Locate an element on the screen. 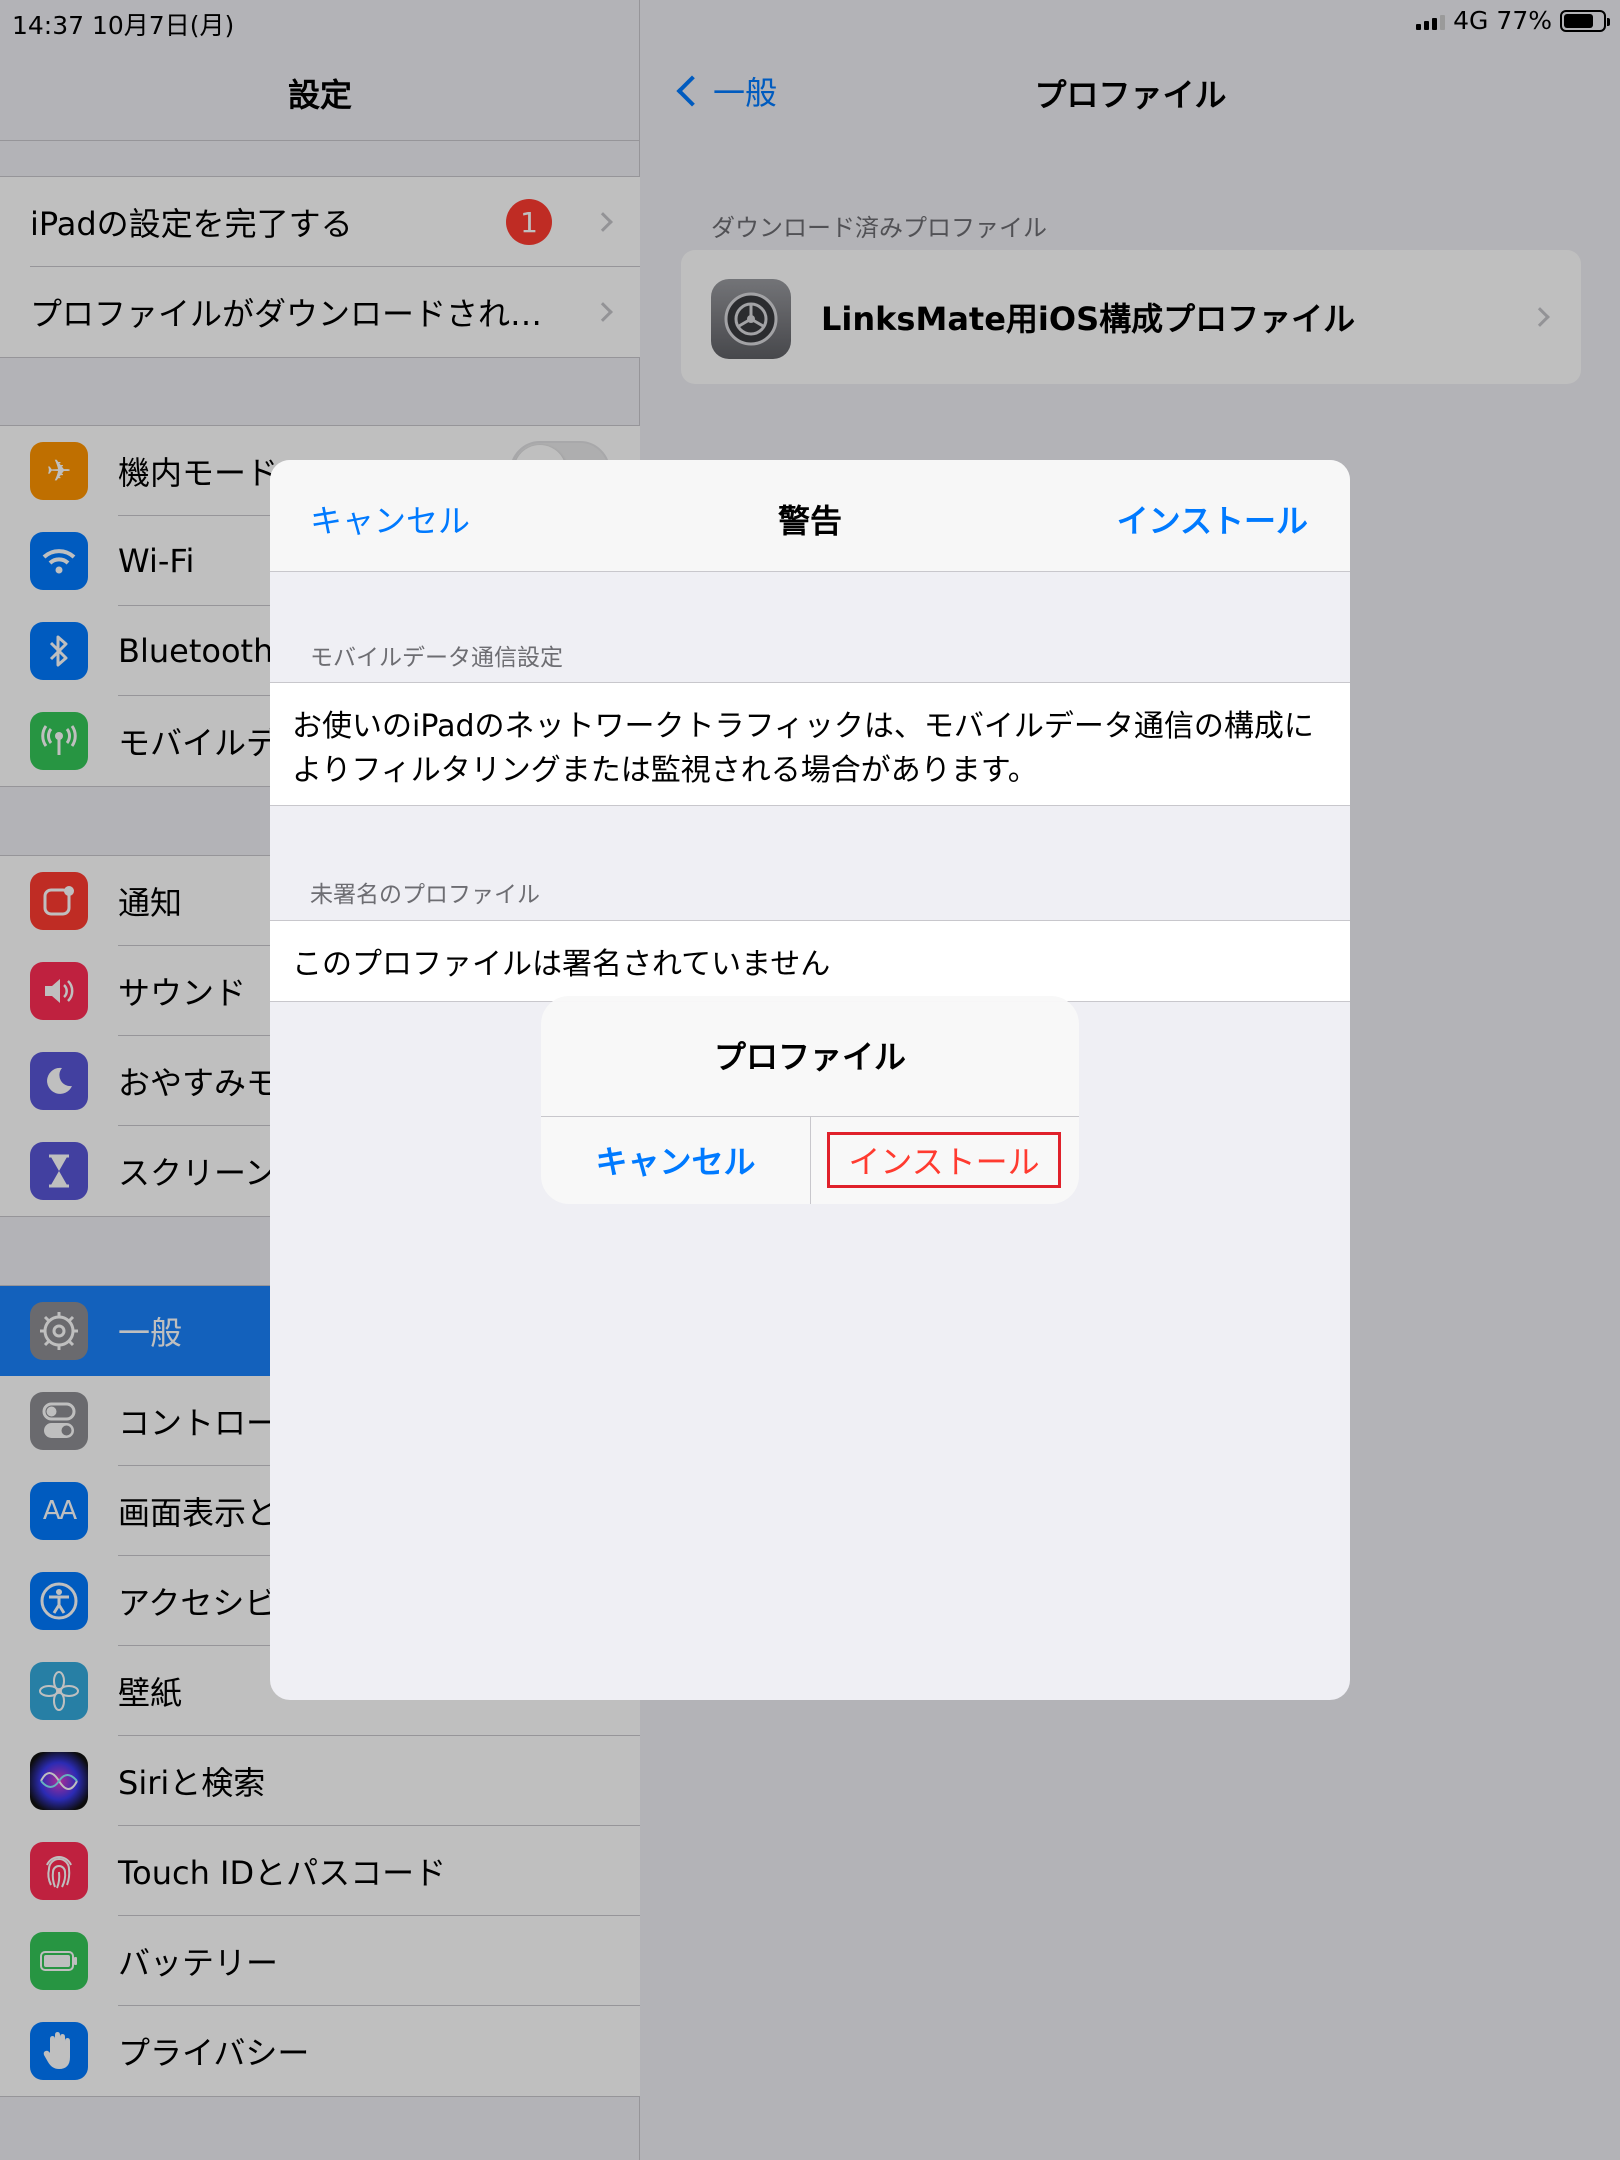  sheet-navbar: キャンセル 警告 インストール is located at coordinates (810, 516).